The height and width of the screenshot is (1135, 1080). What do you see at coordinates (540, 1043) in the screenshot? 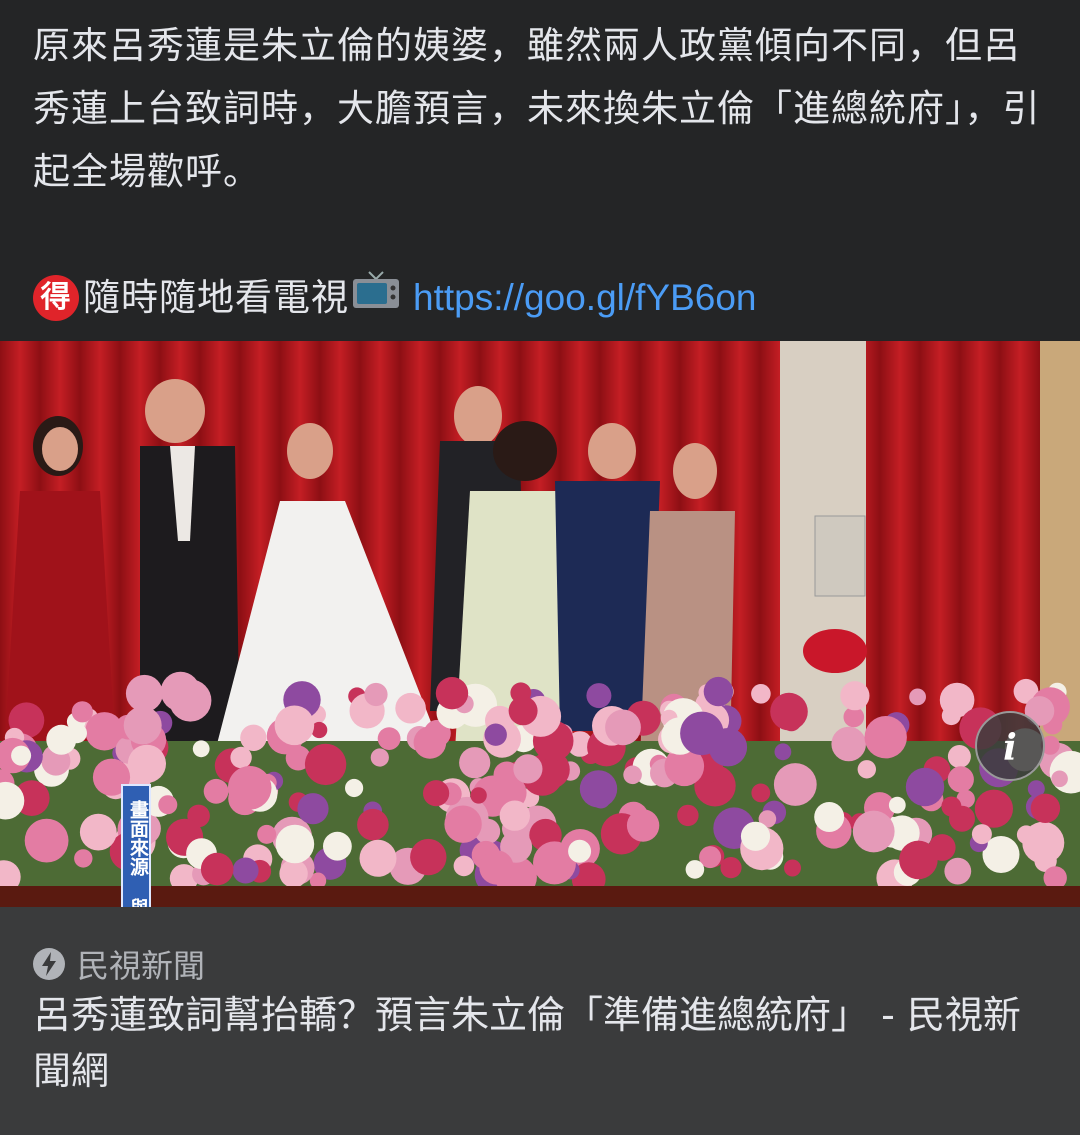
I see `preview-title: 呂秀蓮致詞幫抬轎？預言朱立倫「準備進總統府」 - 民視新聞網` at bounding box center [540, 1043].